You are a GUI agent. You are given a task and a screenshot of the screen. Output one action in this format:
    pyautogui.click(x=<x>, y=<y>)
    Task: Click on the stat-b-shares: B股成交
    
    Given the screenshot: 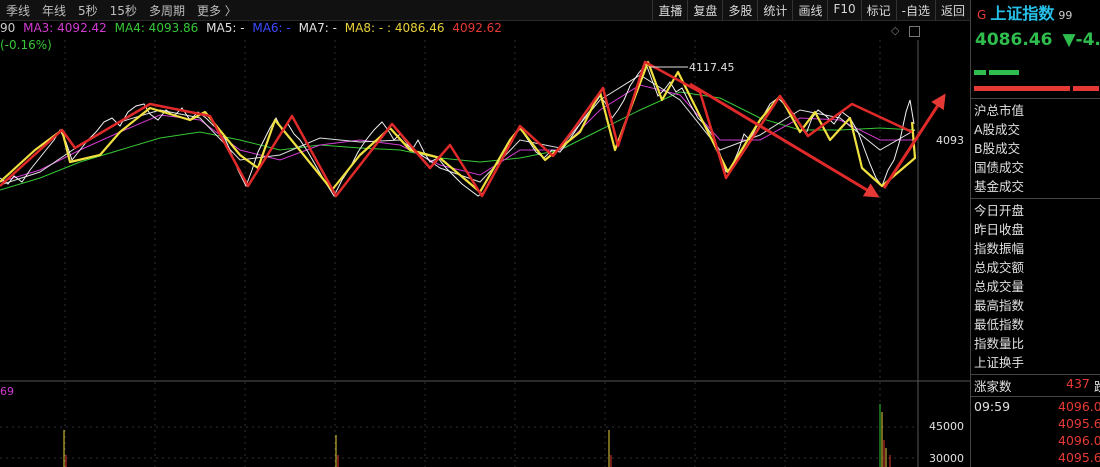 What is the action you would take?
    pyautogui.click(x=999, y=148)
    